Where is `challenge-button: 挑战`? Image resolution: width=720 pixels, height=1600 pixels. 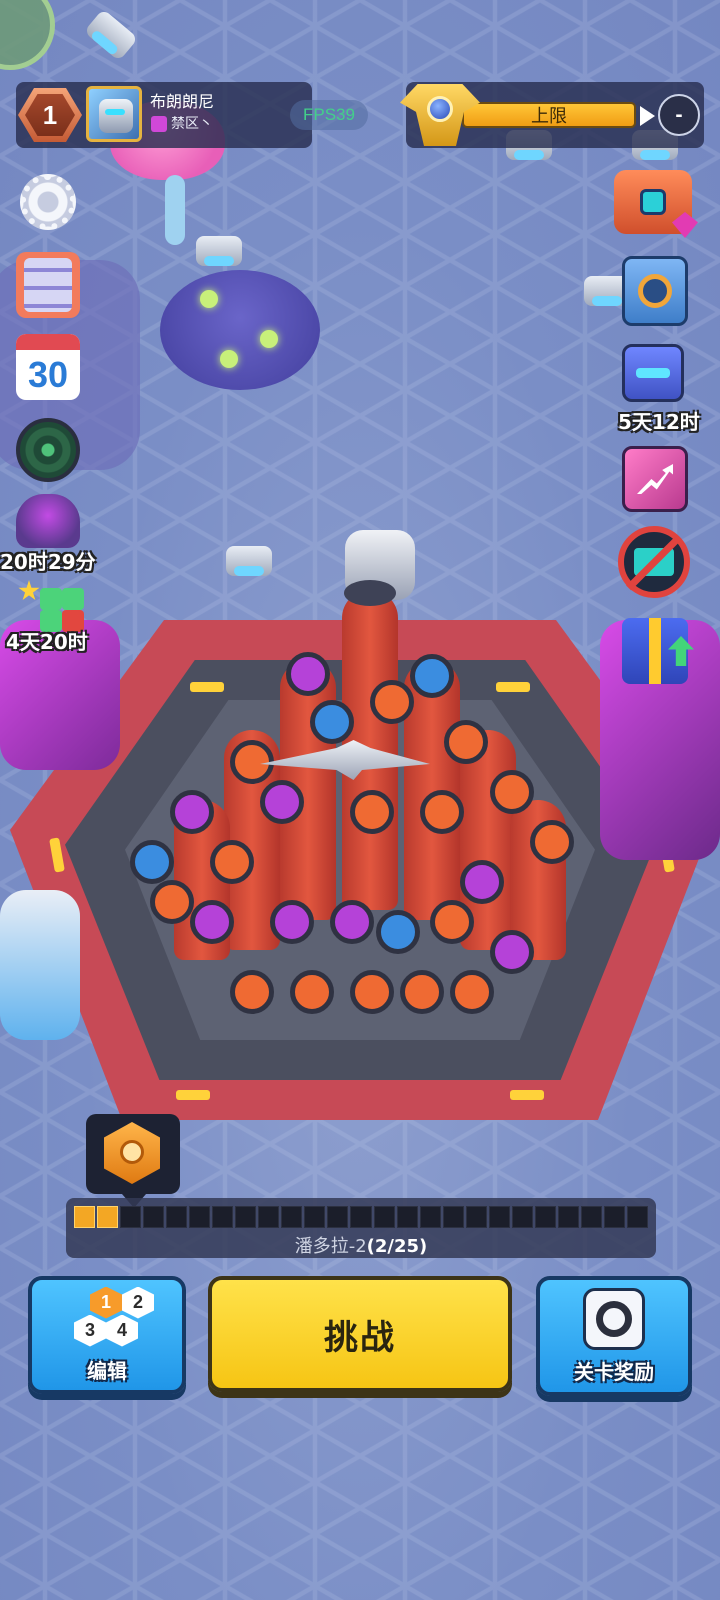 challenge-button: 挑战 is located at coordinates (360, 1334).